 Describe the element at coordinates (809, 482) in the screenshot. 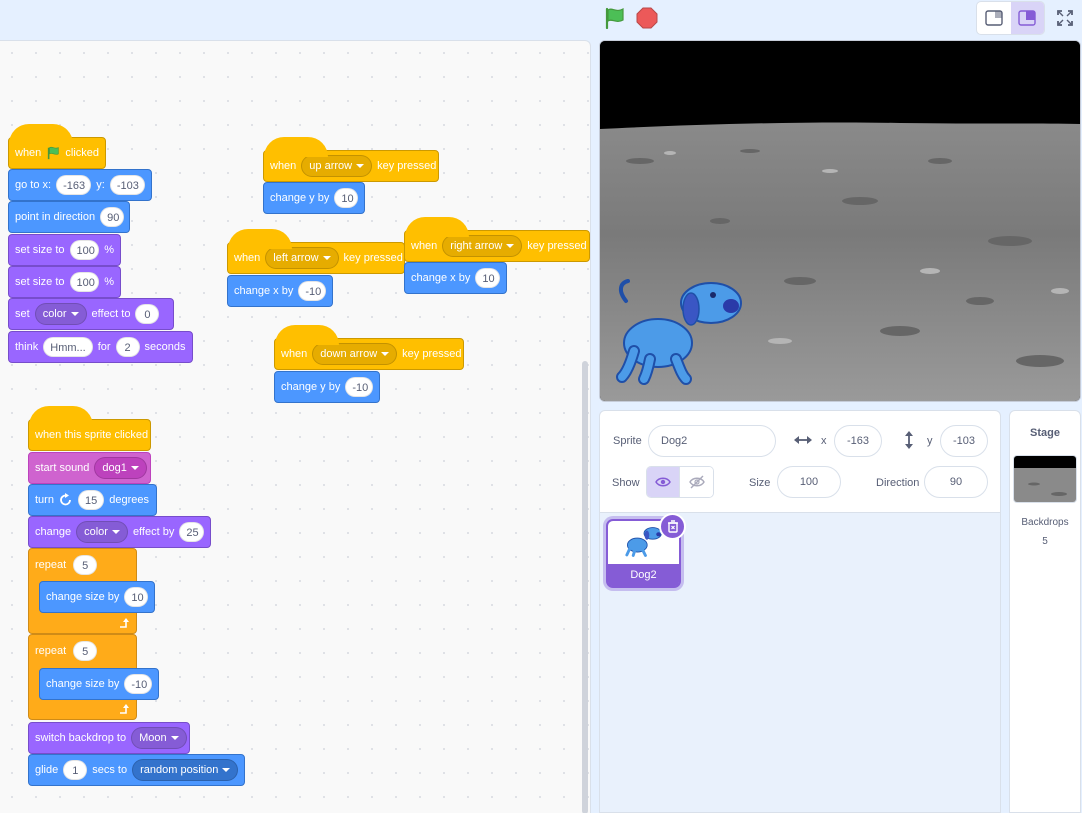

I see `size-field: 100` at that location.